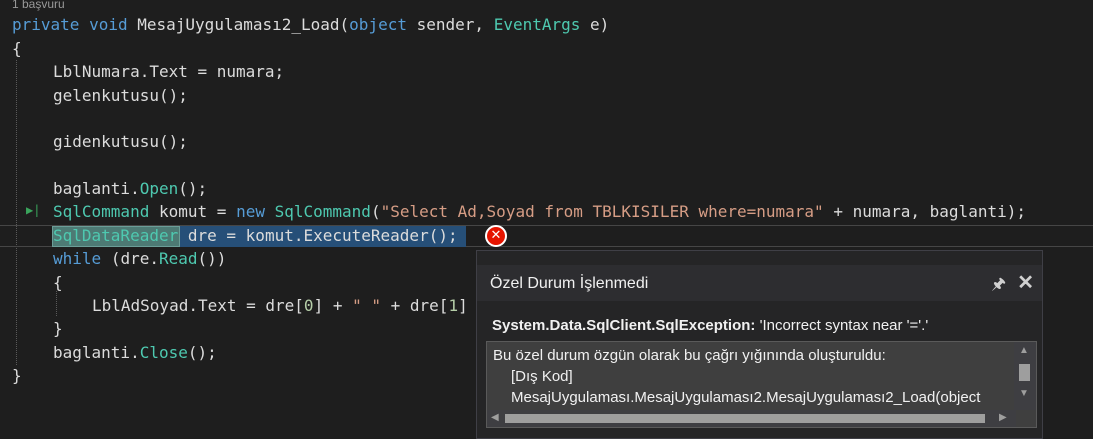  What do you see at coordinates (130, 188) in the screenshot?
I see `code-line-open-connection: baglanti.Open();` at bounding box center [130, 188].